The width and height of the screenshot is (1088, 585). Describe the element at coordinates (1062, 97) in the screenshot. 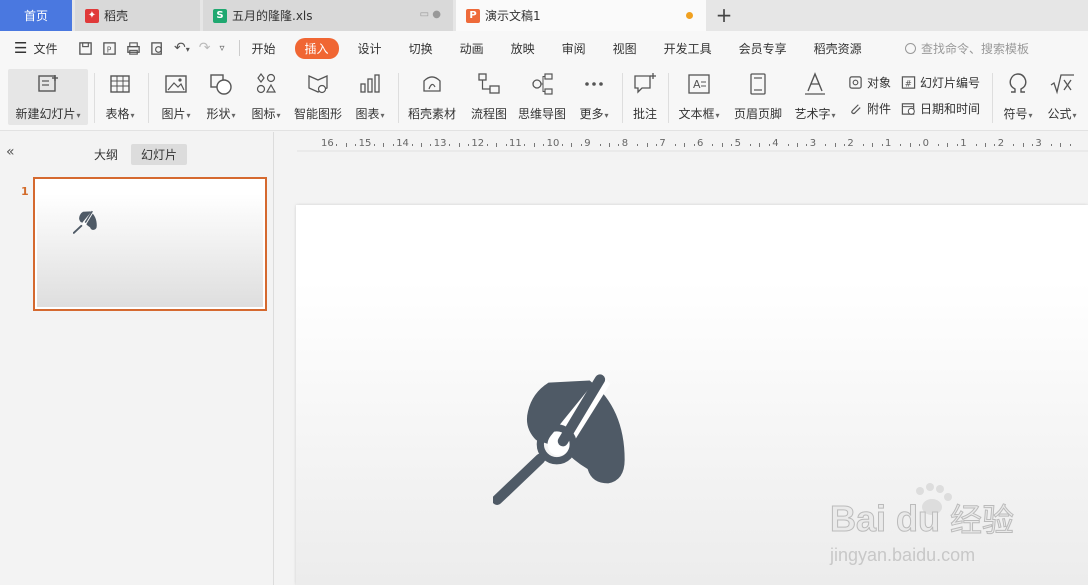

I see `formula-button: 公式▾` at that location.